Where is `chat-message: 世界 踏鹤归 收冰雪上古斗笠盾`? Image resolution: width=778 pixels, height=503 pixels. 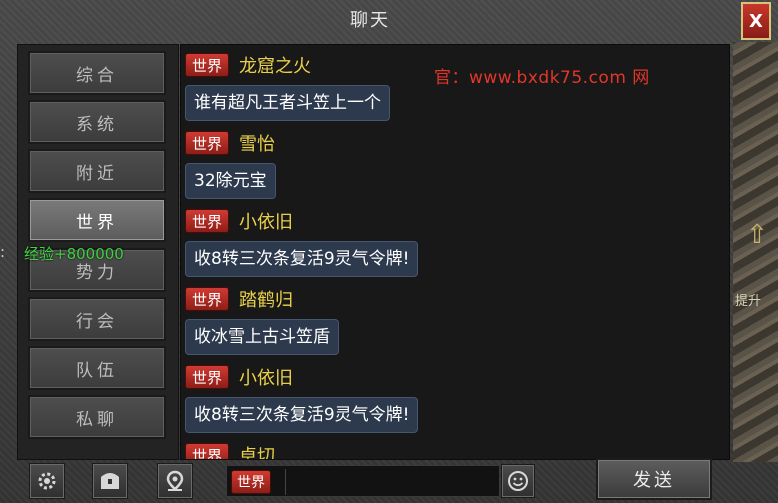
chat-message: 世界 踏鹤归 收冰雪上古斗笠盾 is located at coordinates (262, 320).